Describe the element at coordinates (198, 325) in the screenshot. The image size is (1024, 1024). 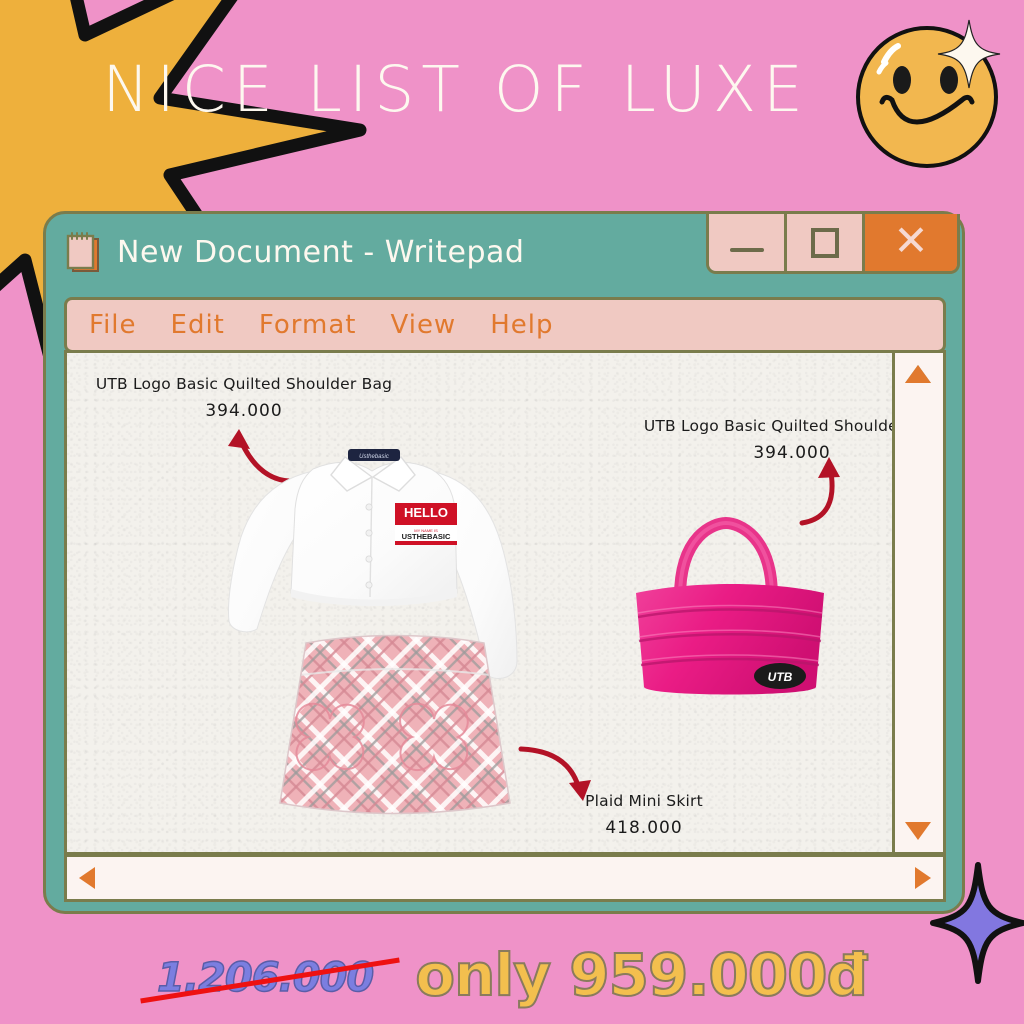
I see `menu-item-edit: Edit` at that location.